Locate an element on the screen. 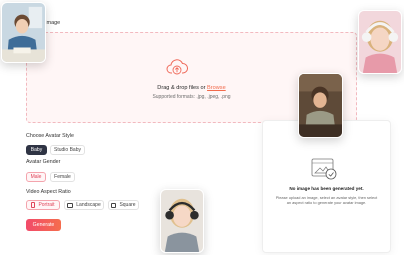 The height and width of the screenshot is (255, 404). avatar-gender-label: Avatar Gender is located at coordinates (43, 162).